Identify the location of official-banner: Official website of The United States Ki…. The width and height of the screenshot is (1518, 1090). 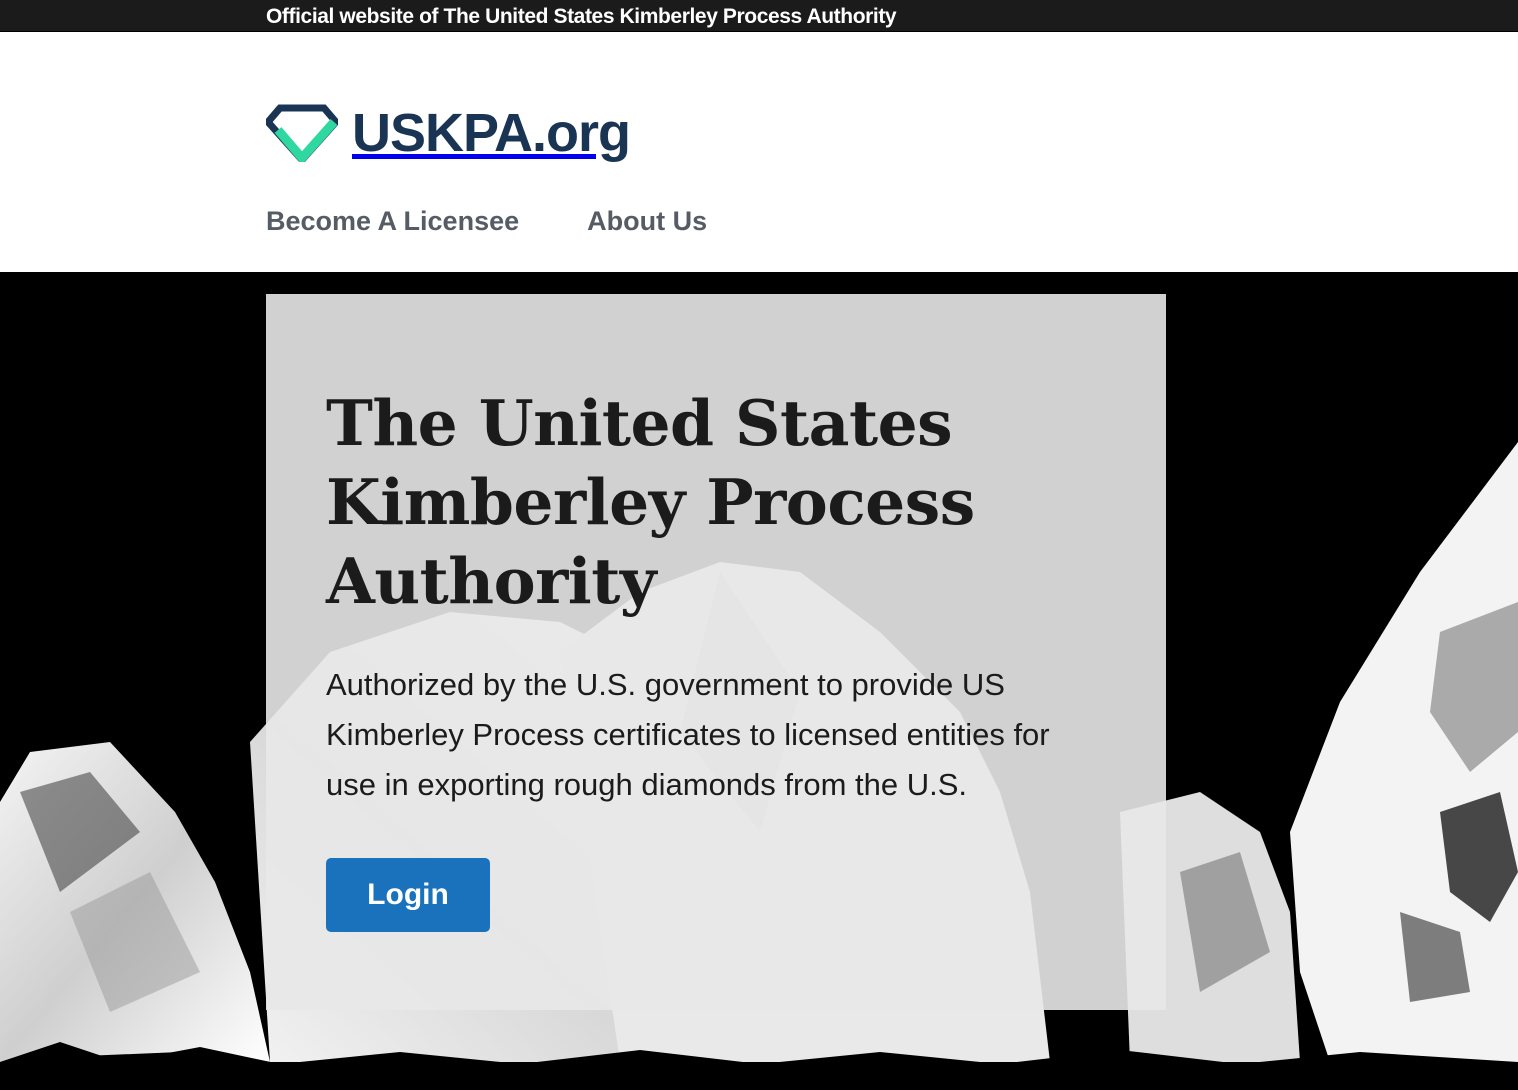
(759, 16).